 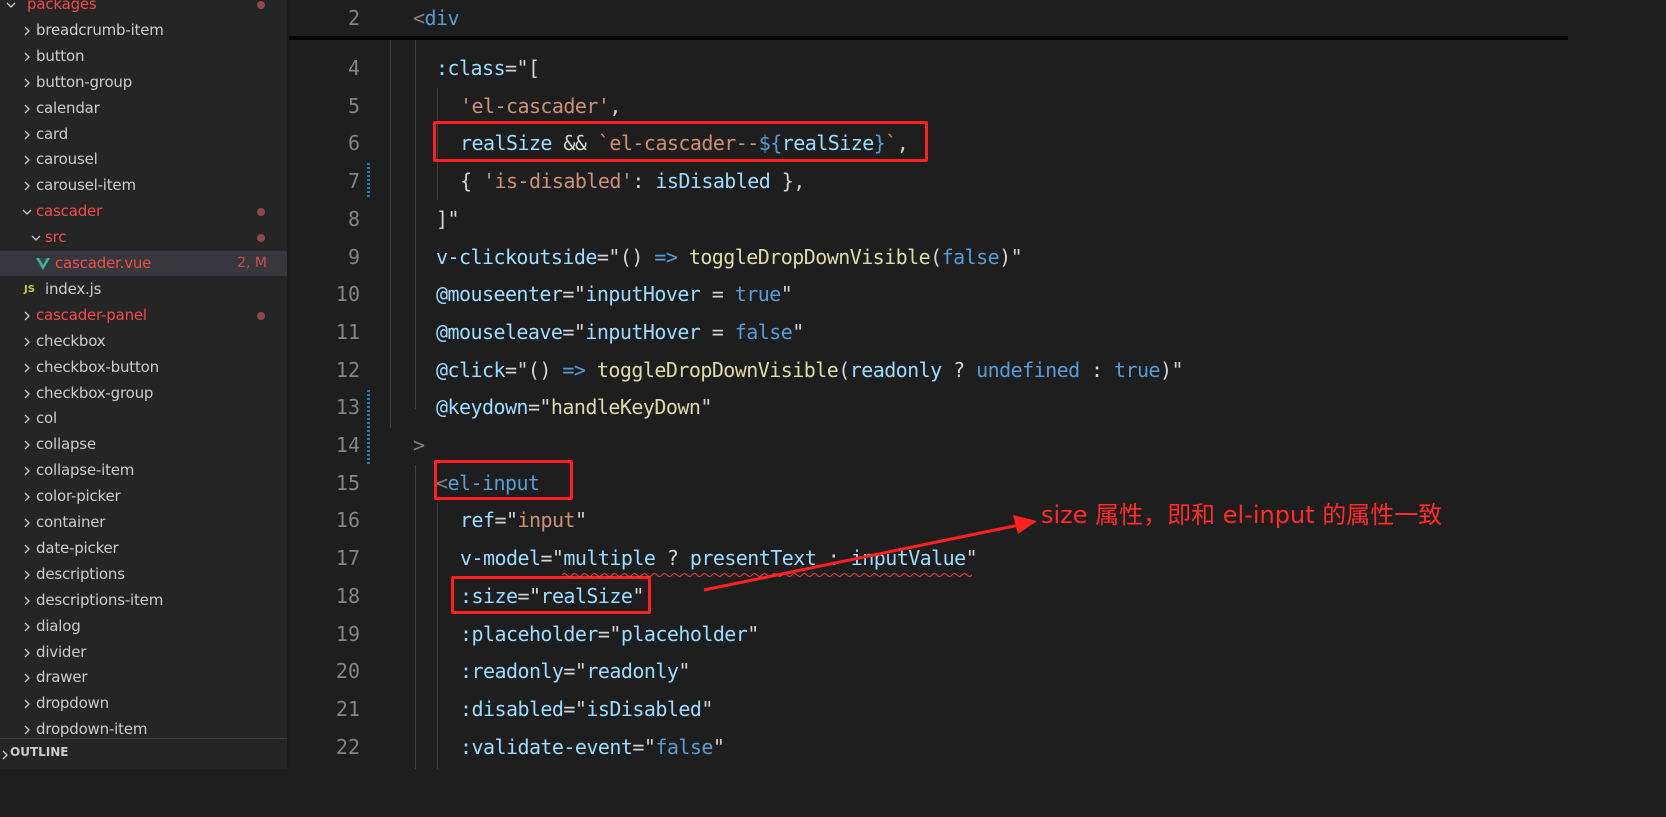 I want to click on tree-item: checkbox-button, so click(x=143, y=367).